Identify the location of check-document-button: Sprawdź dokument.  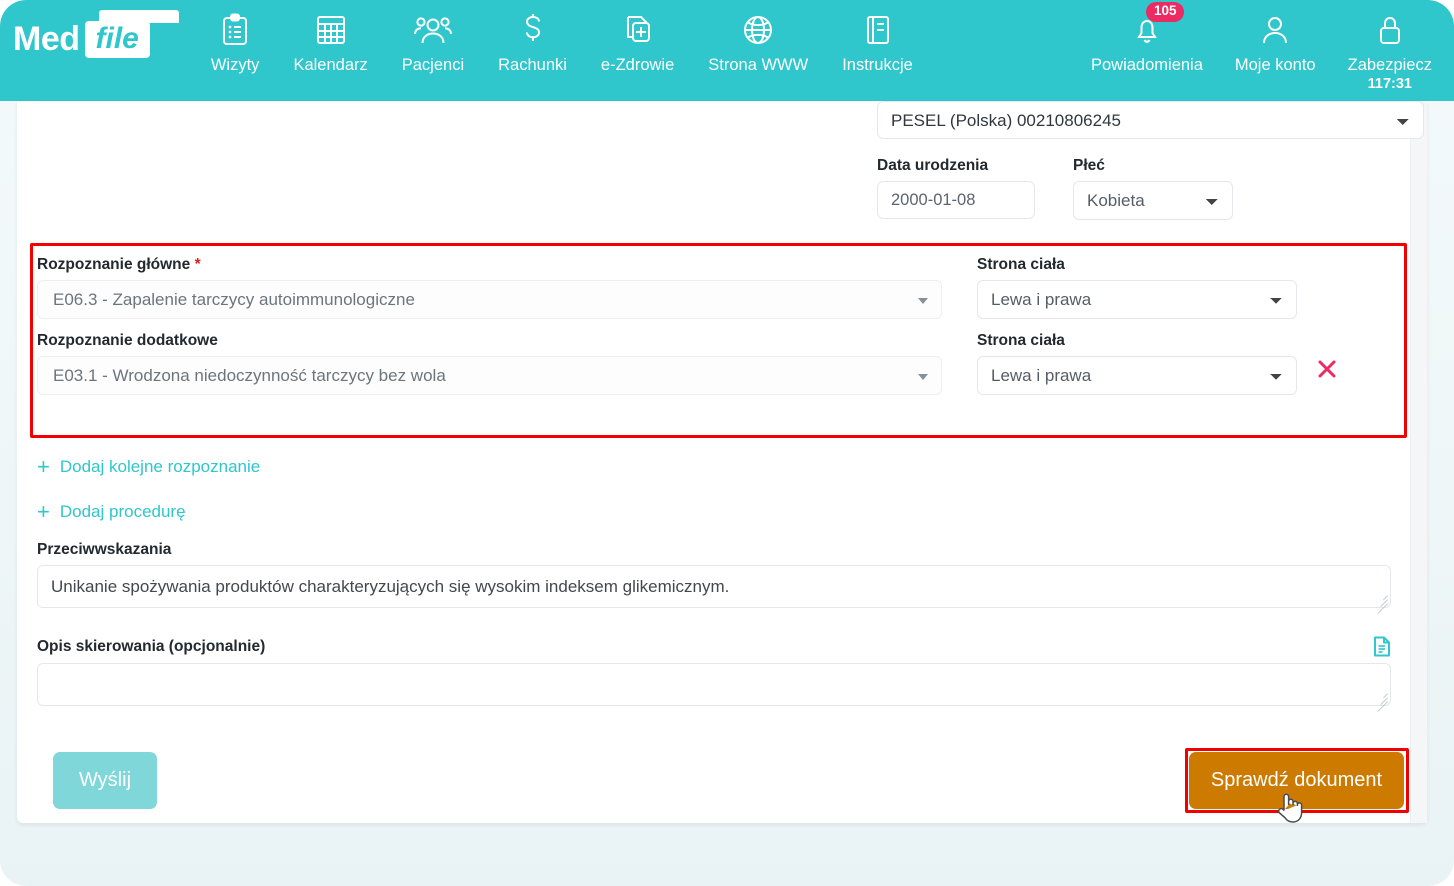
(1296, 780).